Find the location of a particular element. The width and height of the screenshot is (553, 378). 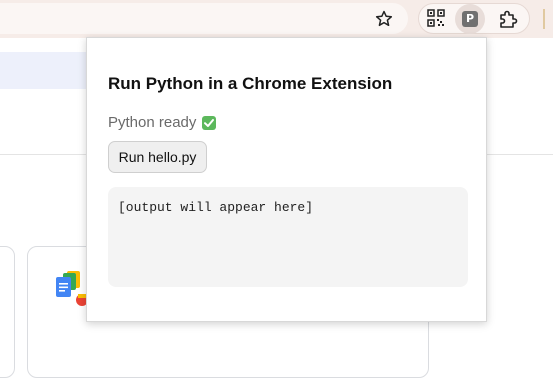

browser-toolbar: P is located at coordinates (276, 19).